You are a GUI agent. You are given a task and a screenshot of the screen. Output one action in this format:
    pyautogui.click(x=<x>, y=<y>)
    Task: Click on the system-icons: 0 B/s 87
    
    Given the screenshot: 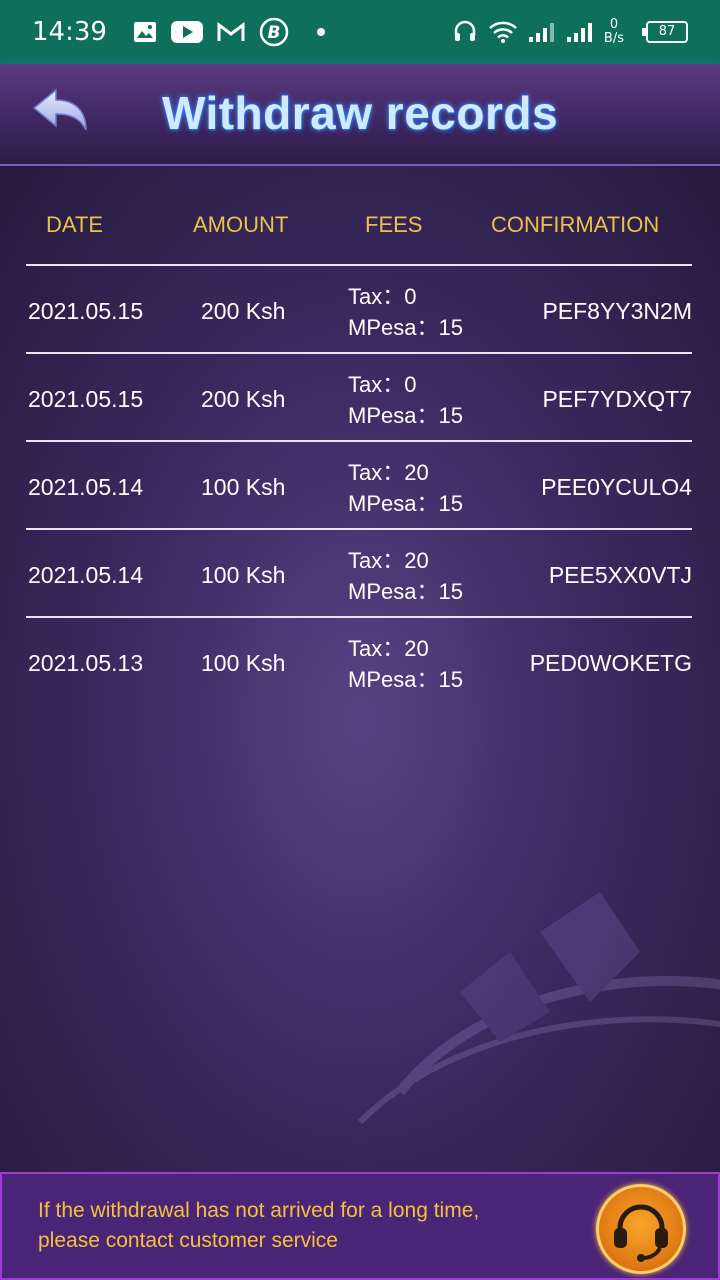 What is the action you would take?
    pyautogui.click(x=570, y=32)
    